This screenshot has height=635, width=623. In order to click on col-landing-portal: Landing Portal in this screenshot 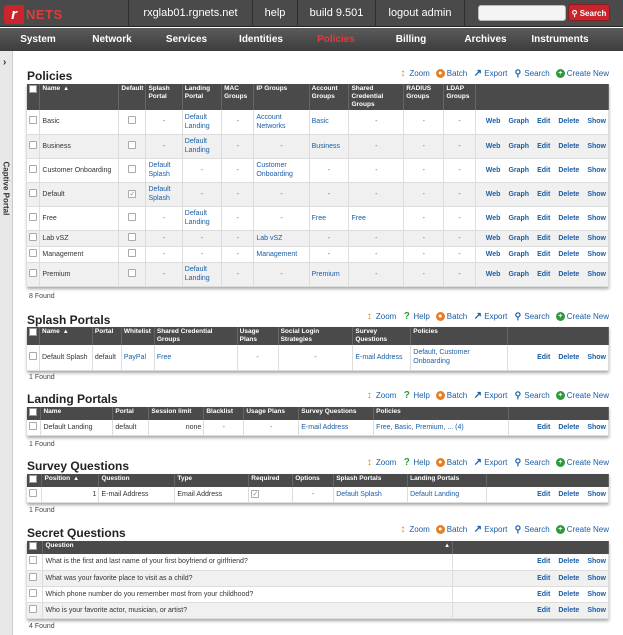, I will do `click(202, 97)`.